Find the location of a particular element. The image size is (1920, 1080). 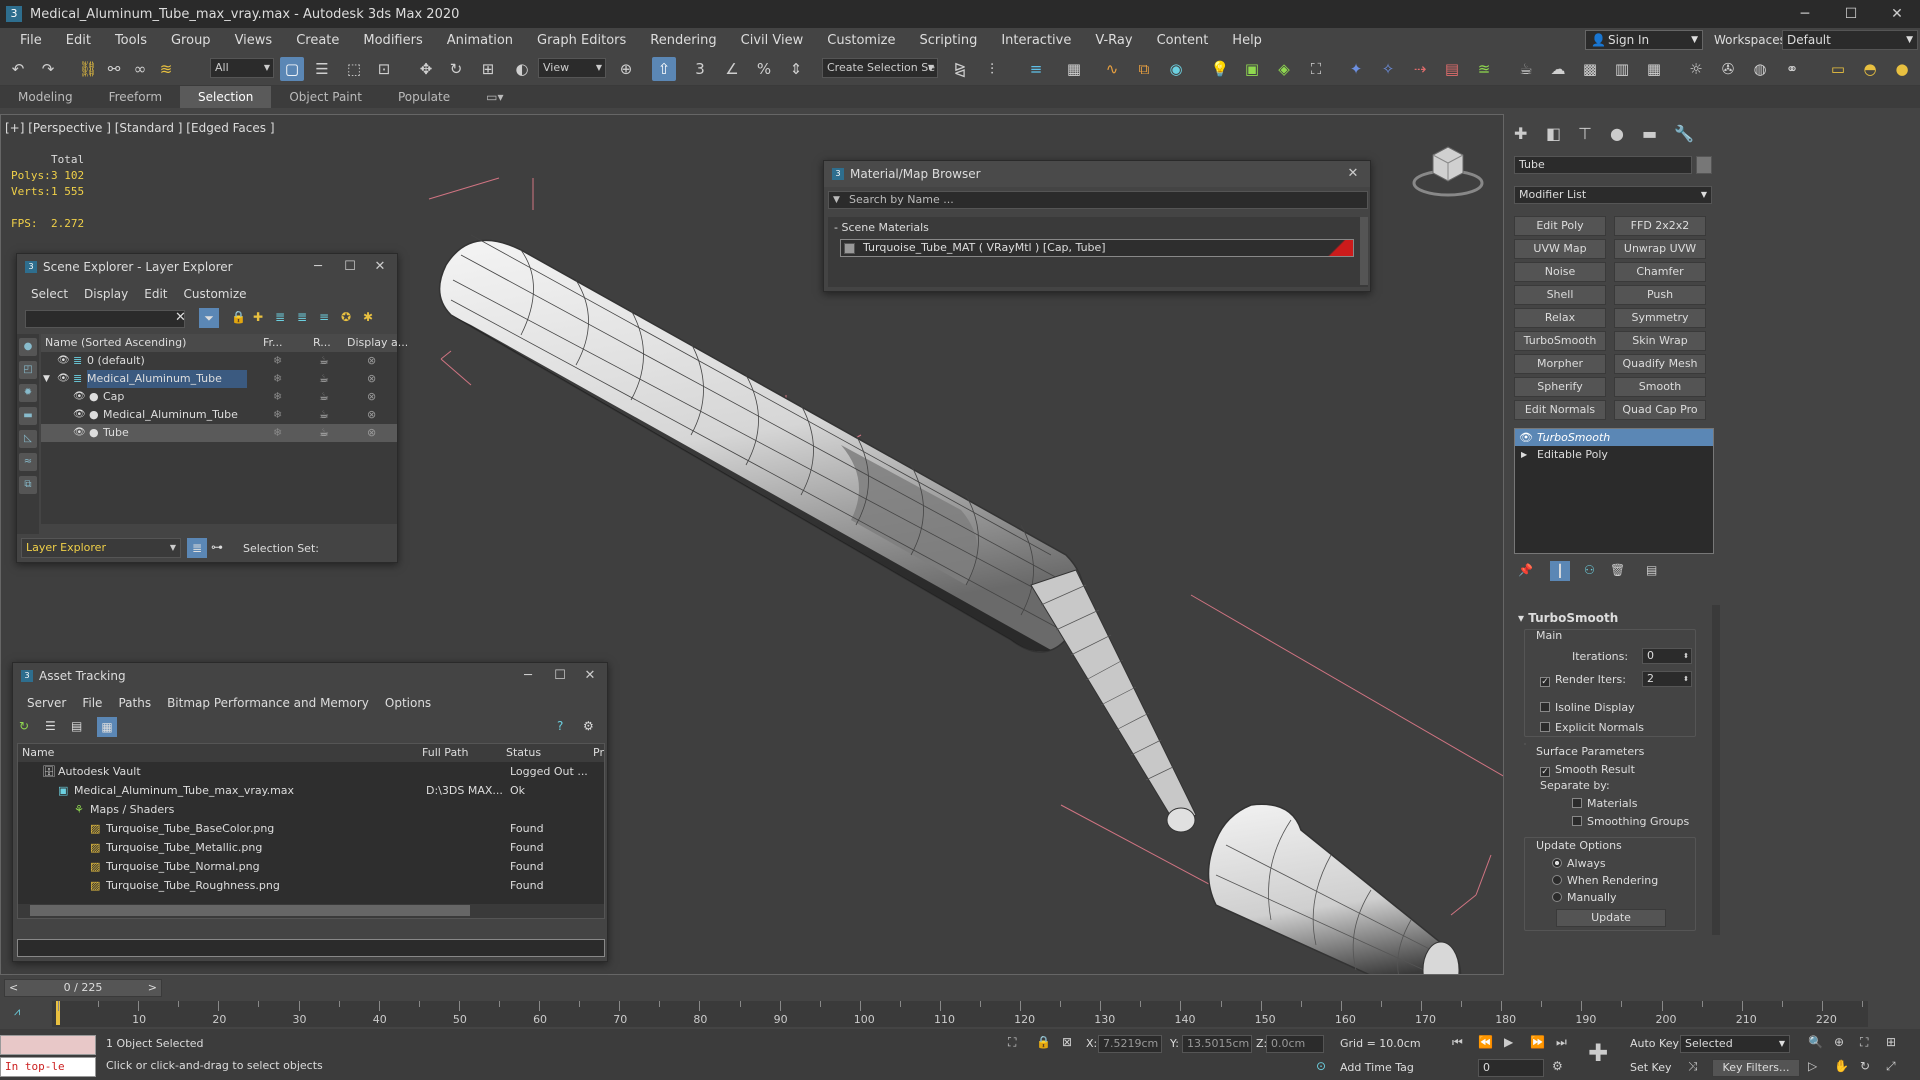

configure-sets-icon: ▤ is located at coordinates (1651, 570).